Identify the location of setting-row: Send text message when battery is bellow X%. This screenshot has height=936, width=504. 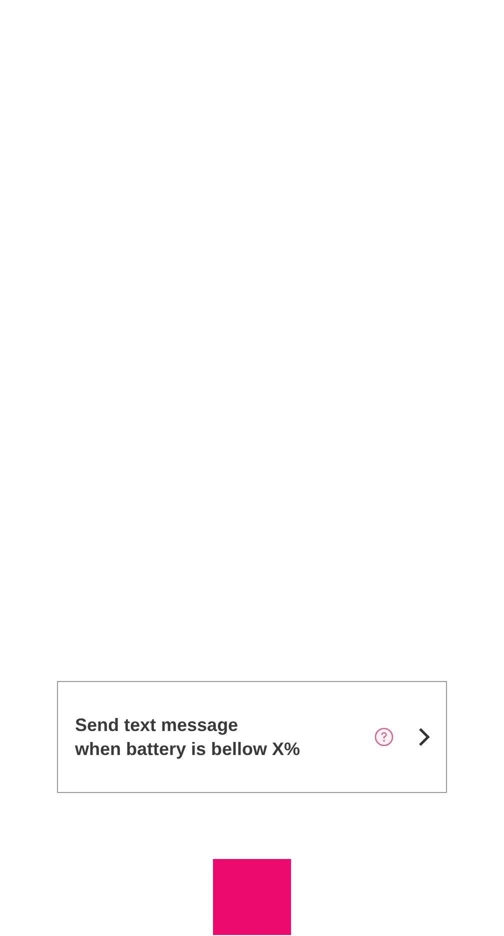
(252, 737).